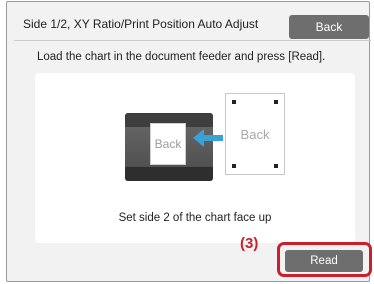  I want to click on back-button: Back, so click(329, 27).